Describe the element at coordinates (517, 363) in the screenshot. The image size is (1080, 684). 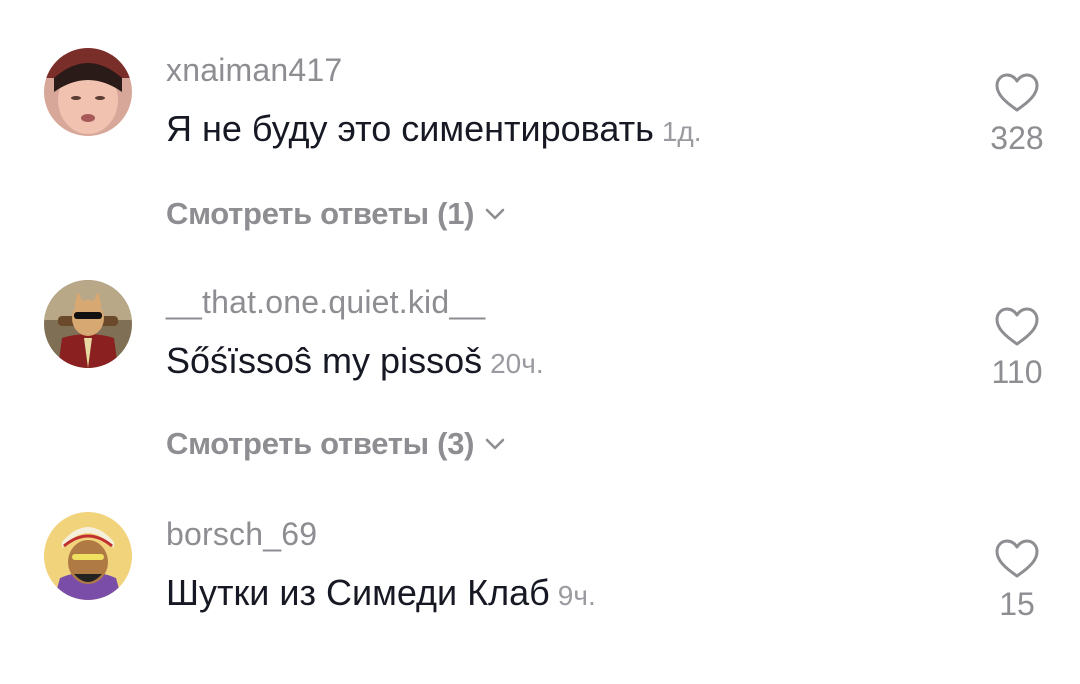
I see `comment-time: 20ч.` at that location.